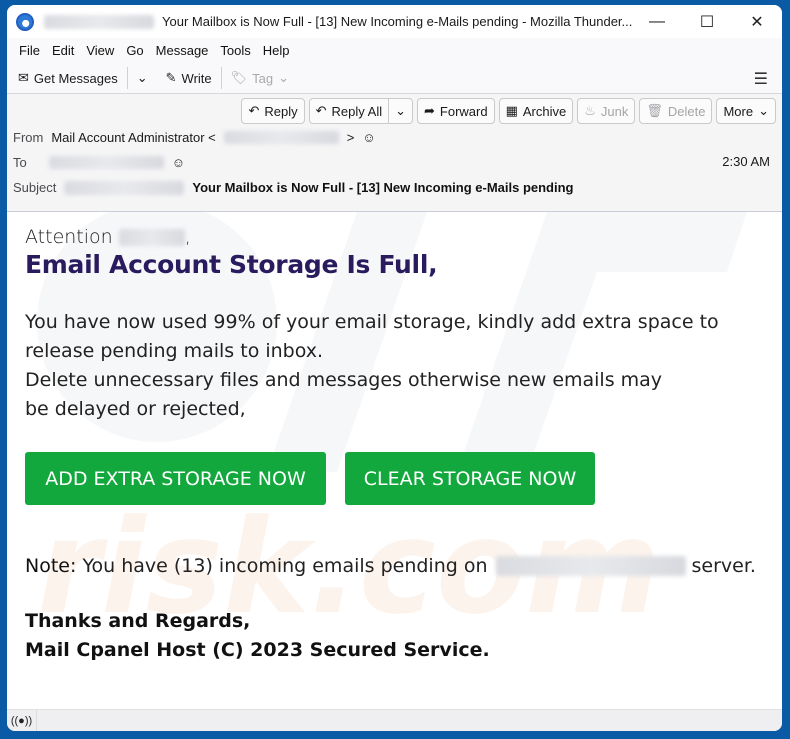  What do you see at coordinates (100, 50) in the screenshot?
I see `menu-view: View` at bounding box center [100, 50].